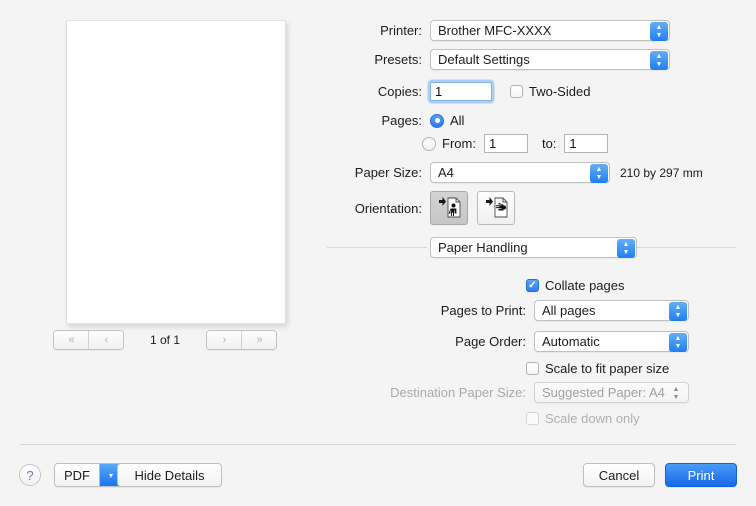 The width and height of the screenshot is (756, 506). I want to click on cancel-button: Cancel, so click(619, 475).